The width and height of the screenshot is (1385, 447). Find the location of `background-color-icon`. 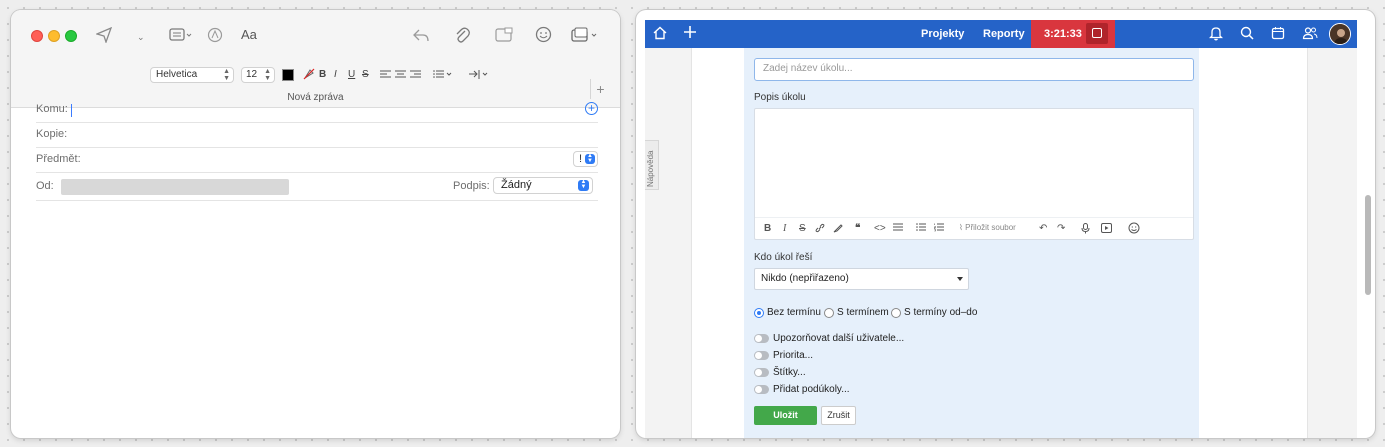

background-color-icon is located at coordinates (309, 76).